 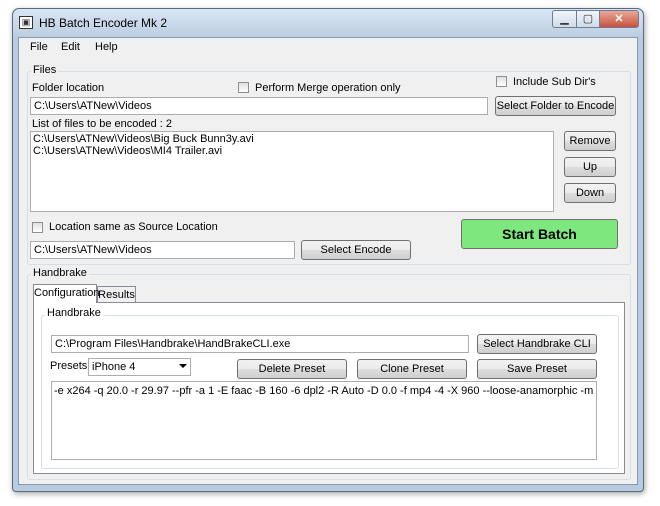 I want to click on maximize-icon: ▢, so click(x=588, y=19).